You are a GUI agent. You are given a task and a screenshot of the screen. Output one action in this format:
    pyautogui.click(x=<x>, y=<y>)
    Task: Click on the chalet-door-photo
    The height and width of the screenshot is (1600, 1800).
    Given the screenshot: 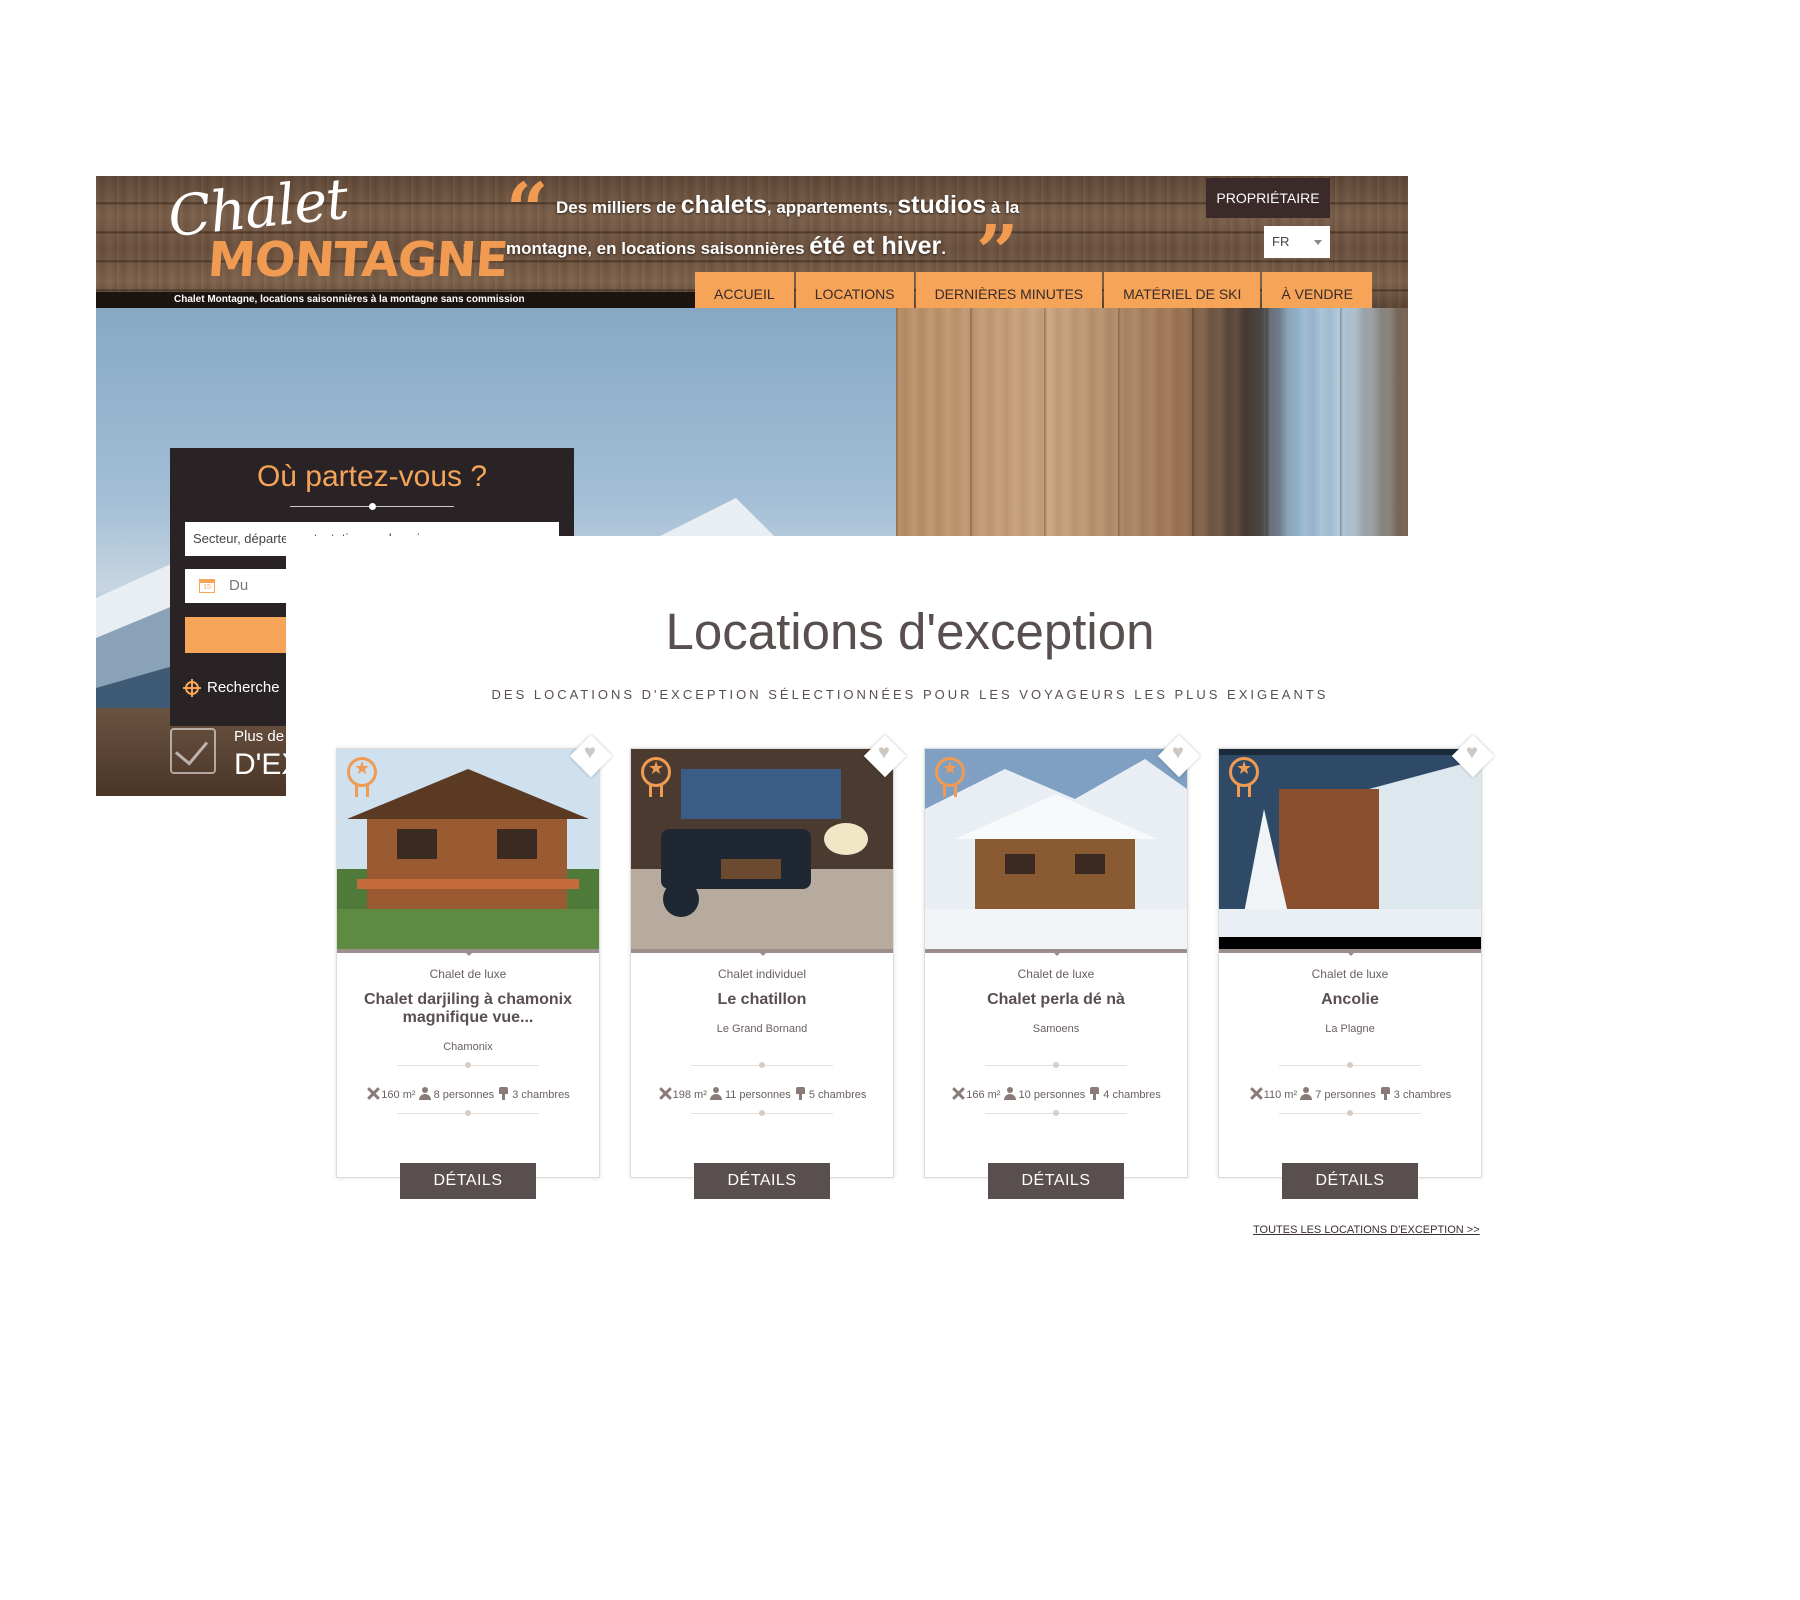 What is the action you would take?
    pyautogui.click(x=1152, y=423)
    